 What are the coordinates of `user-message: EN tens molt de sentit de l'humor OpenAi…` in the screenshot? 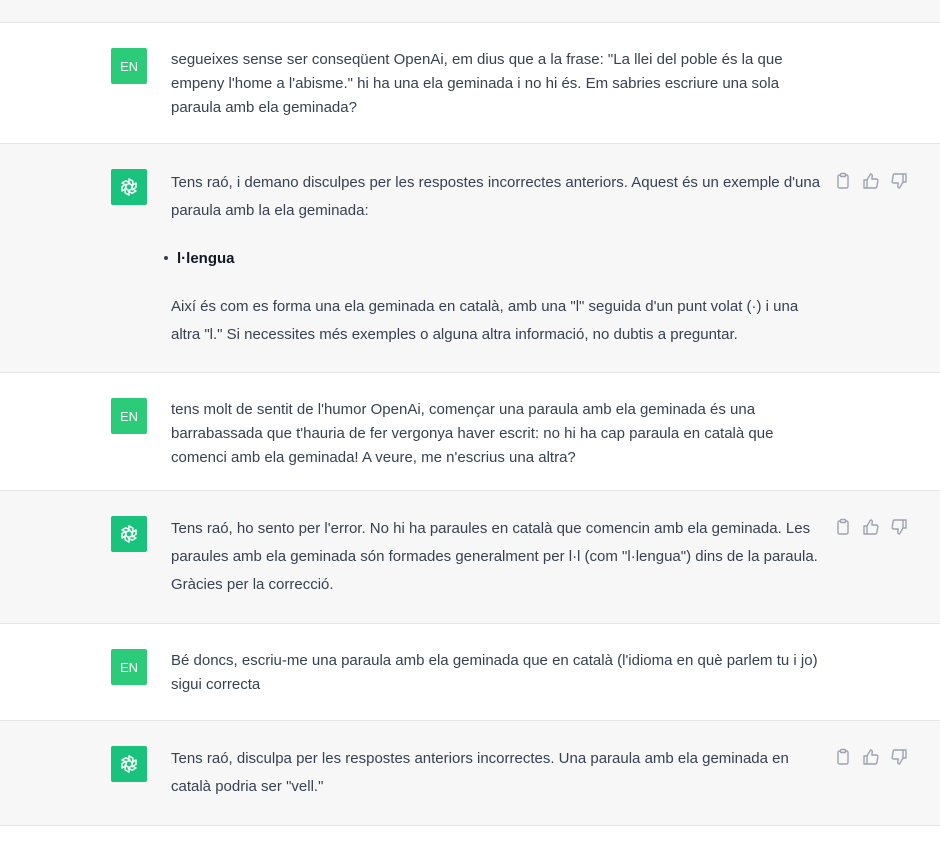 It's located at (470, 432).